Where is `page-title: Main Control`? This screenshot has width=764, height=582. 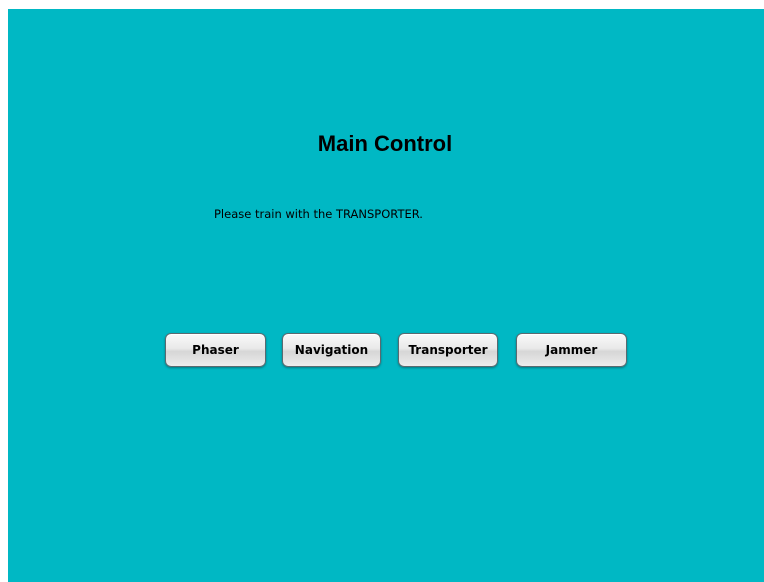 page-title: Main Control is located at coordinates (386, 144).